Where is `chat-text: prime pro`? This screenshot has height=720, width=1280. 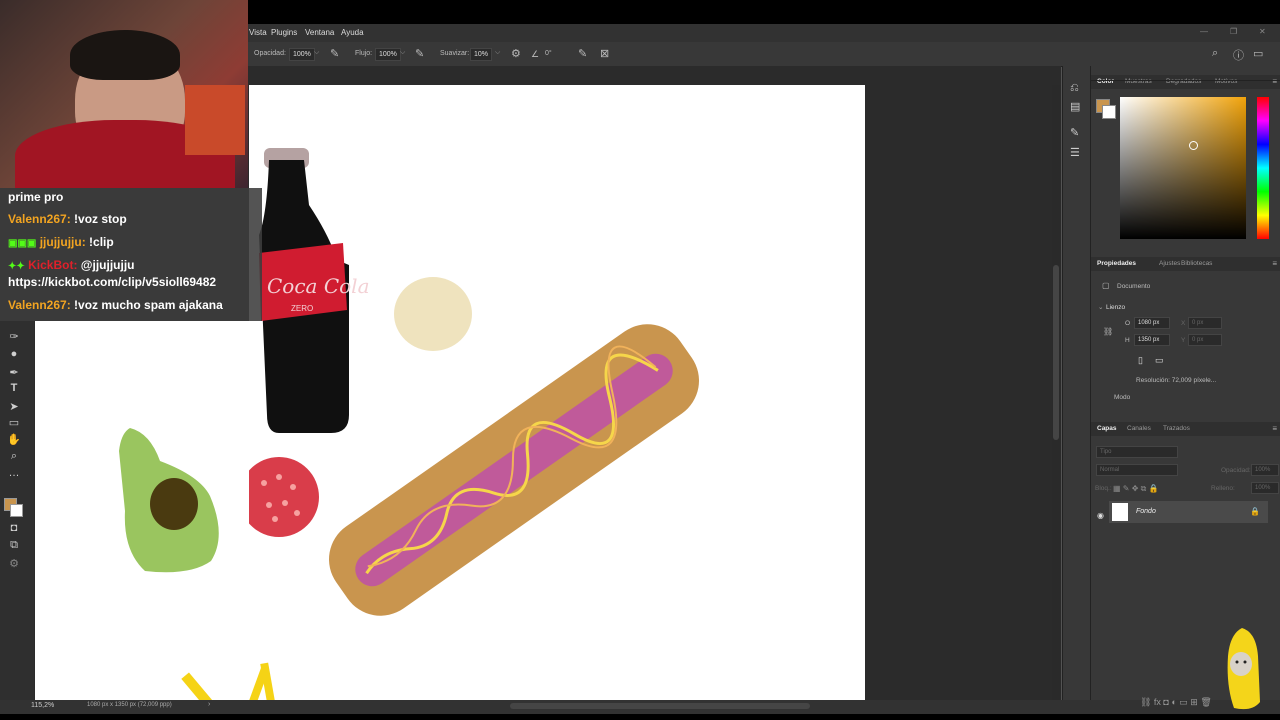
chat-text: prime pro is located at coordinates (36, 197).